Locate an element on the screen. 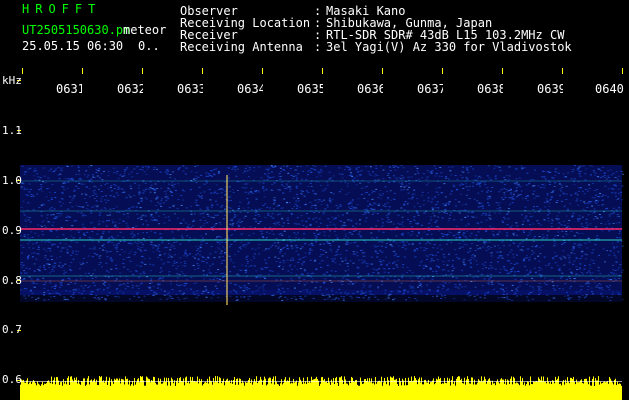 The image size is (629, 400). time-tick-label: 0638 is located at coordinates (490, 89).